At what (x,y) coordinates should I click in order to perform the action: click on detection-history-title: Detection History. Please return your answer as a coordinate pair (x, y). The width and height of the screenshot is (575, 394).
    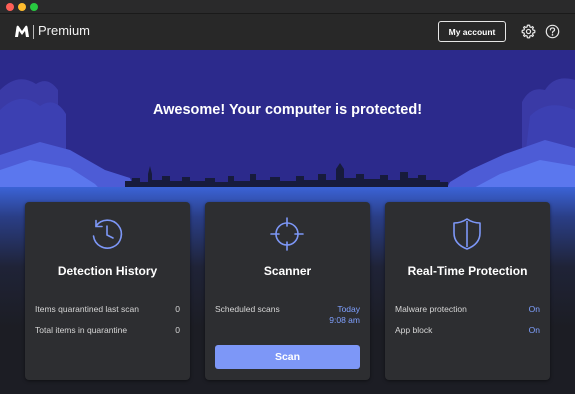
    Looking at the image, I should click on (107, 271).